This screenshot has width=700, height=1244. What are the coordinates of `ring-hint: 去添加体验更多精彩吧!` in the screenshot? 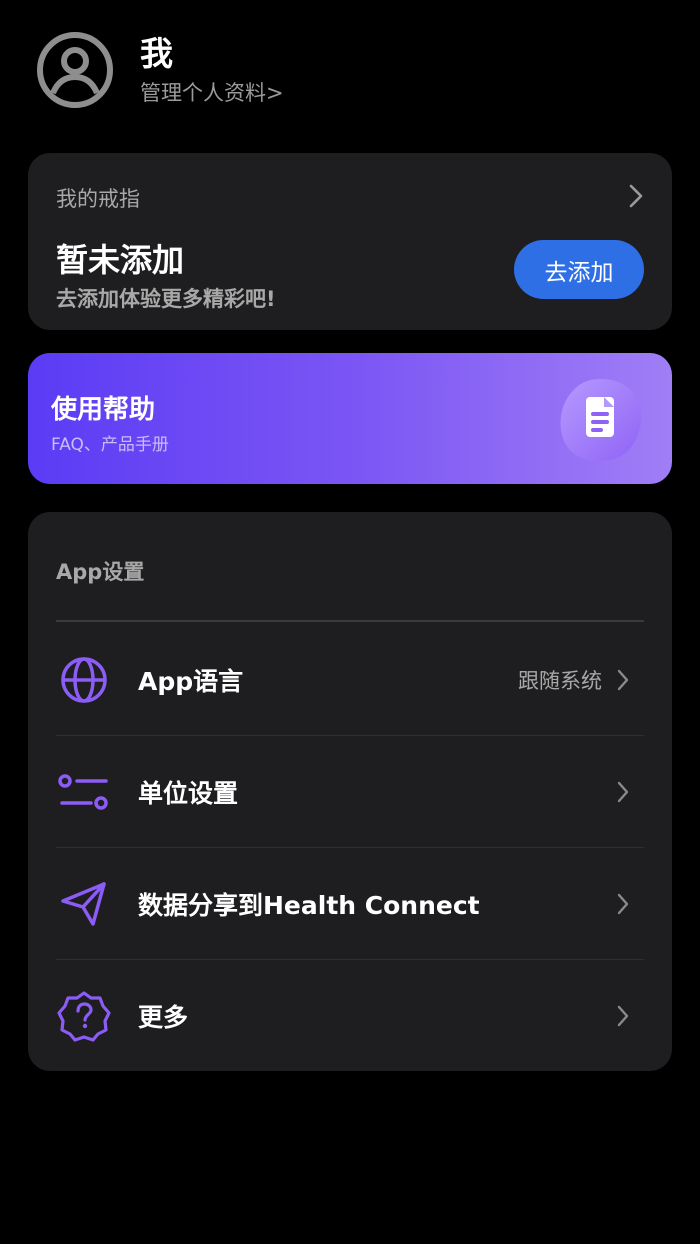 It's located at (166, 299).